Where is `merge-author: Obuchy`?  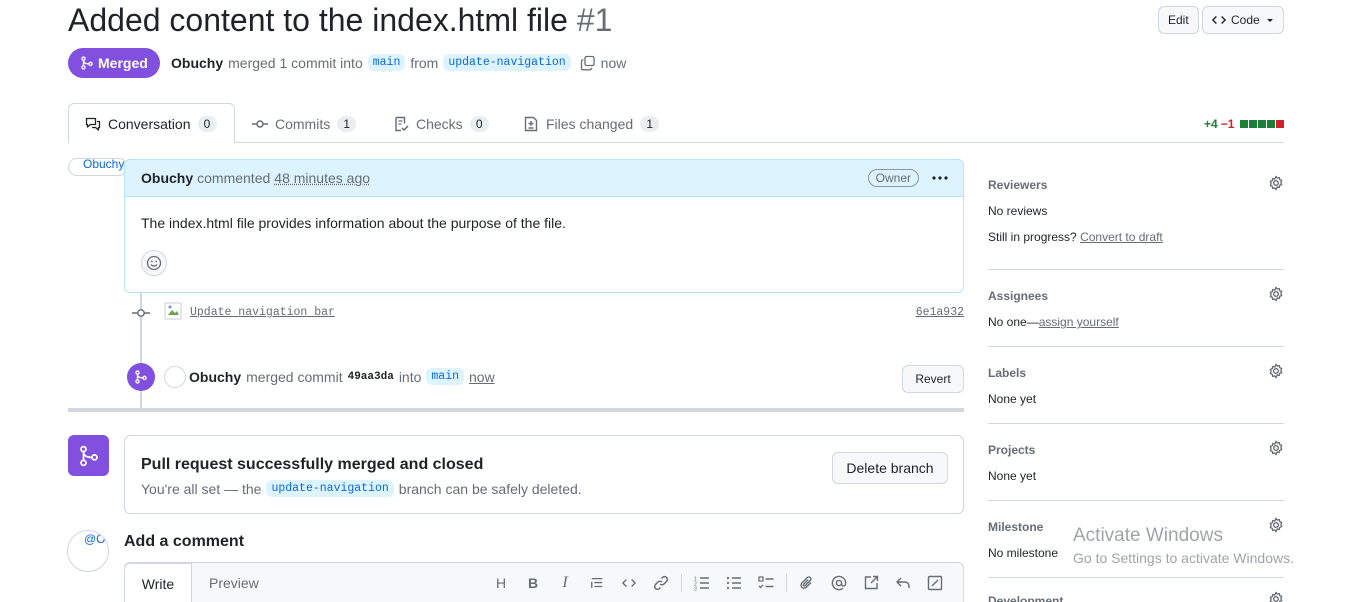
merge-author: Obuchy is located at coordinates (215, 377).